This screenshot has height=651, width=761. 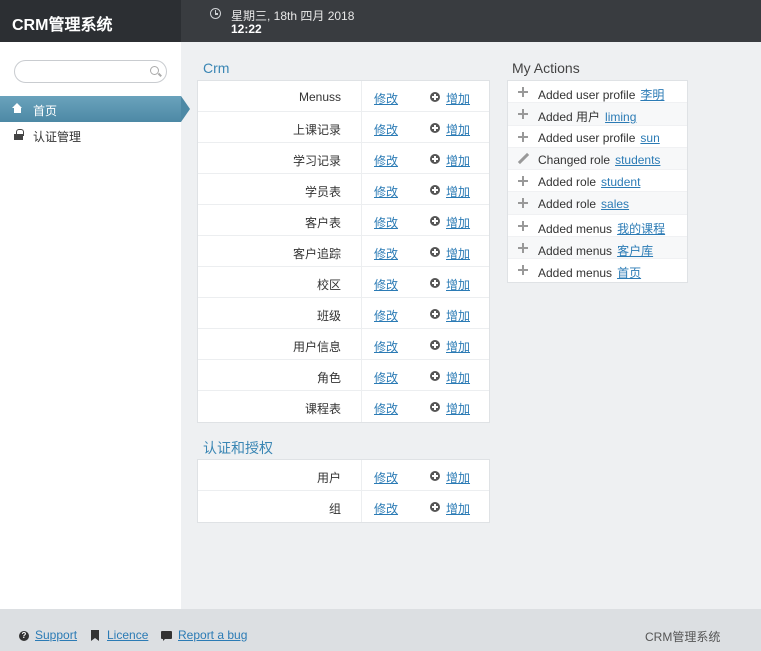 What do you see at coordinates (323, 408) in the screenshot?
I see `model-name: 课程表` at bounding box center [323, 408].